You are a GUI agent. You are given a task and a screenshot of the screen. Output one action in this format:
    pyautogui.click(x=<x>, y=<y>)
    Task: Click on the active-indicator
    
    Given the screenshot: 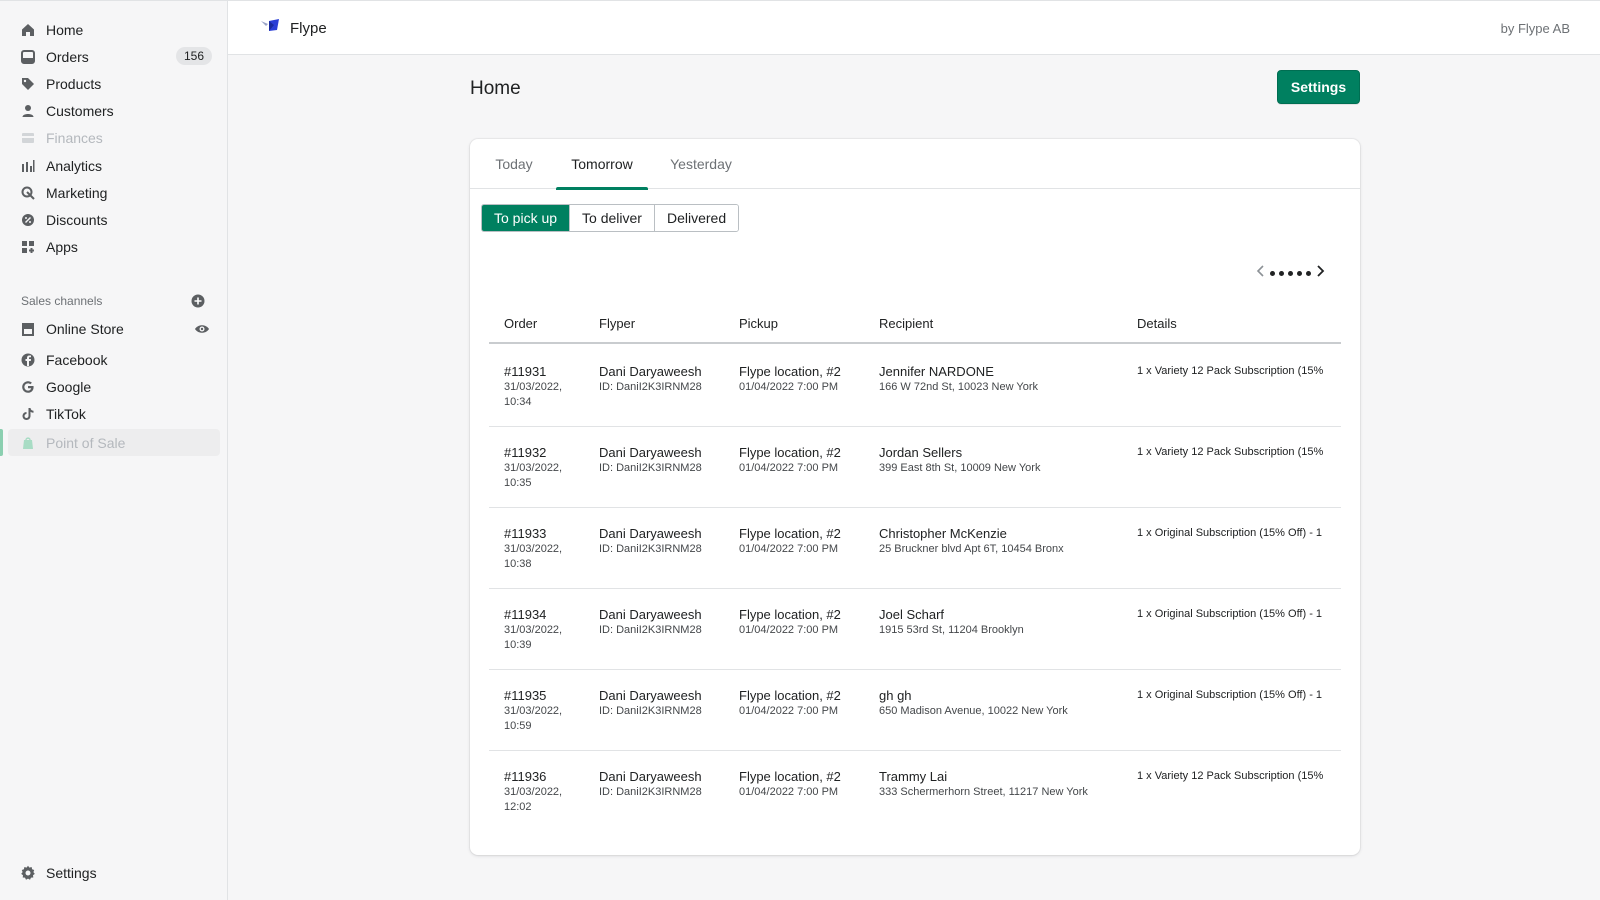 What is the action you would take?
    pyautogui.click(x=1, y=442)
    